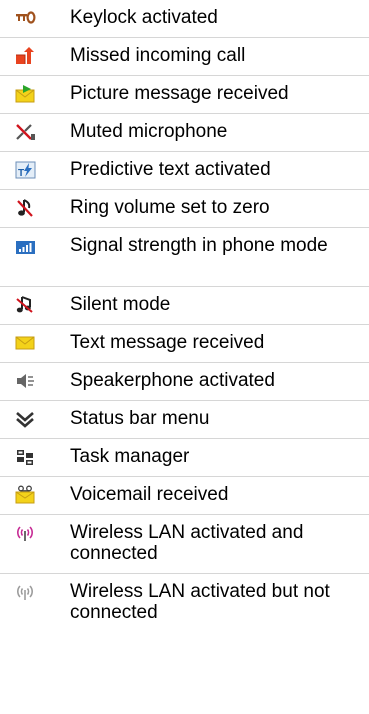  Describe the element at coordinates (140, 418) in the screenshot. I see `row-label: Status bar menu` at that location.